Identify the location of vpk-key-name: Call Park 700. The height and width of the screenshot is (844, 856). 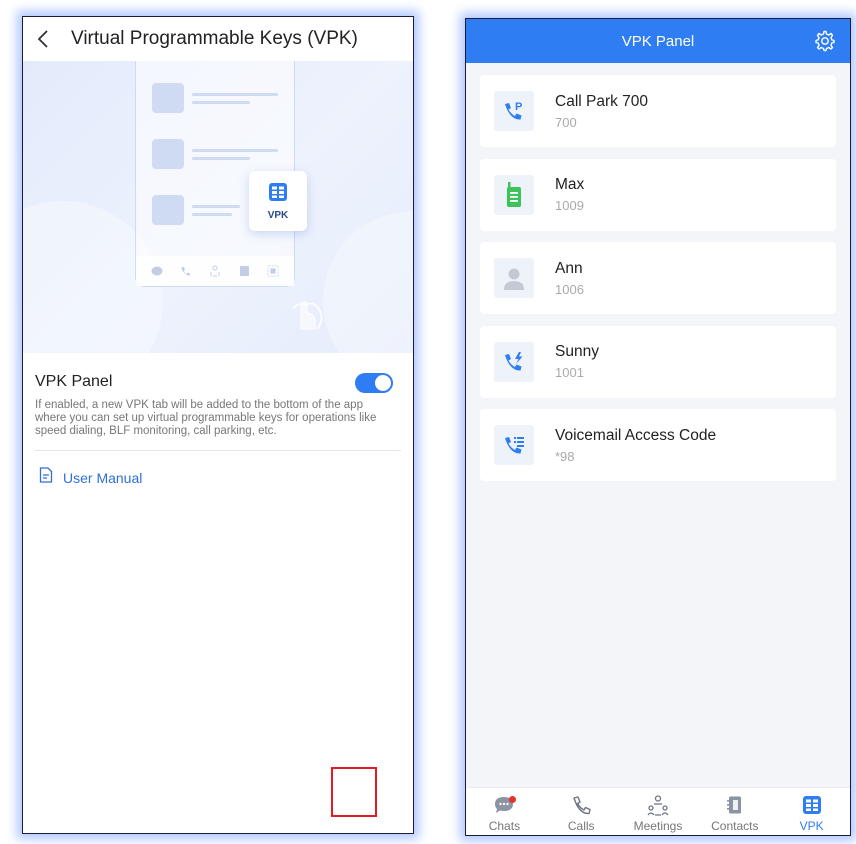
(602, 101).